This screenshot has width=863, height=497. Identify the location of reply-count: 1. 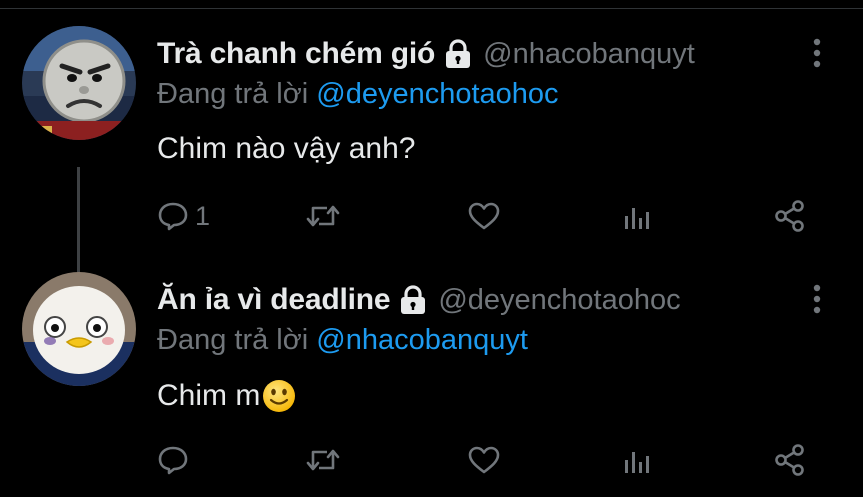
(203, 215).